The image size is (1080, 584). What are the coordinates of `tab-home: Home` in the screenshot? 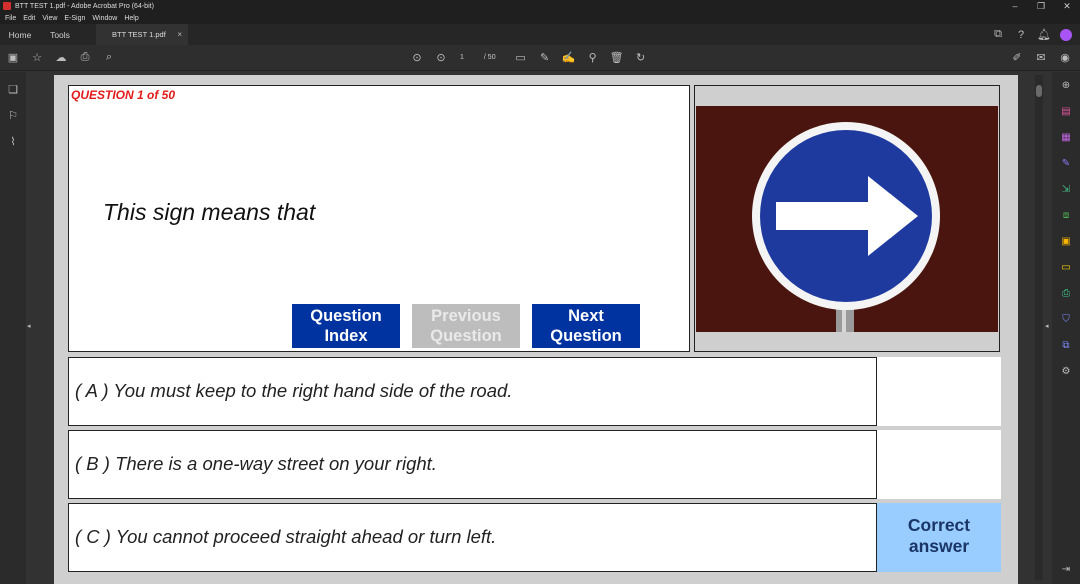 It's located at (20, 35).